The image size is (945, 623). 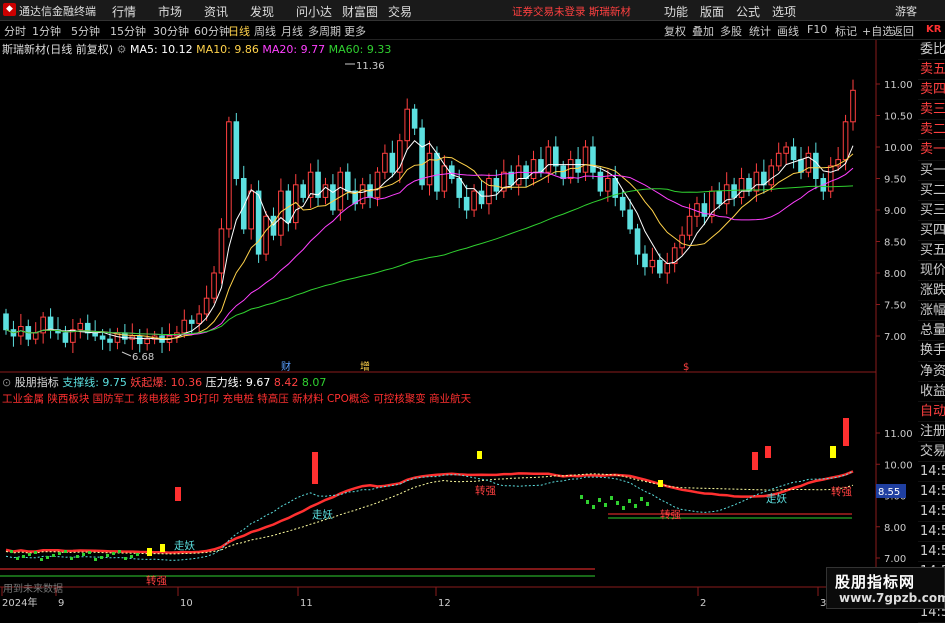 What do you see at coordinates (9, 9) in the screenshot?
I see `app-logo-icon: ◆` at bounding box center [9, 9].